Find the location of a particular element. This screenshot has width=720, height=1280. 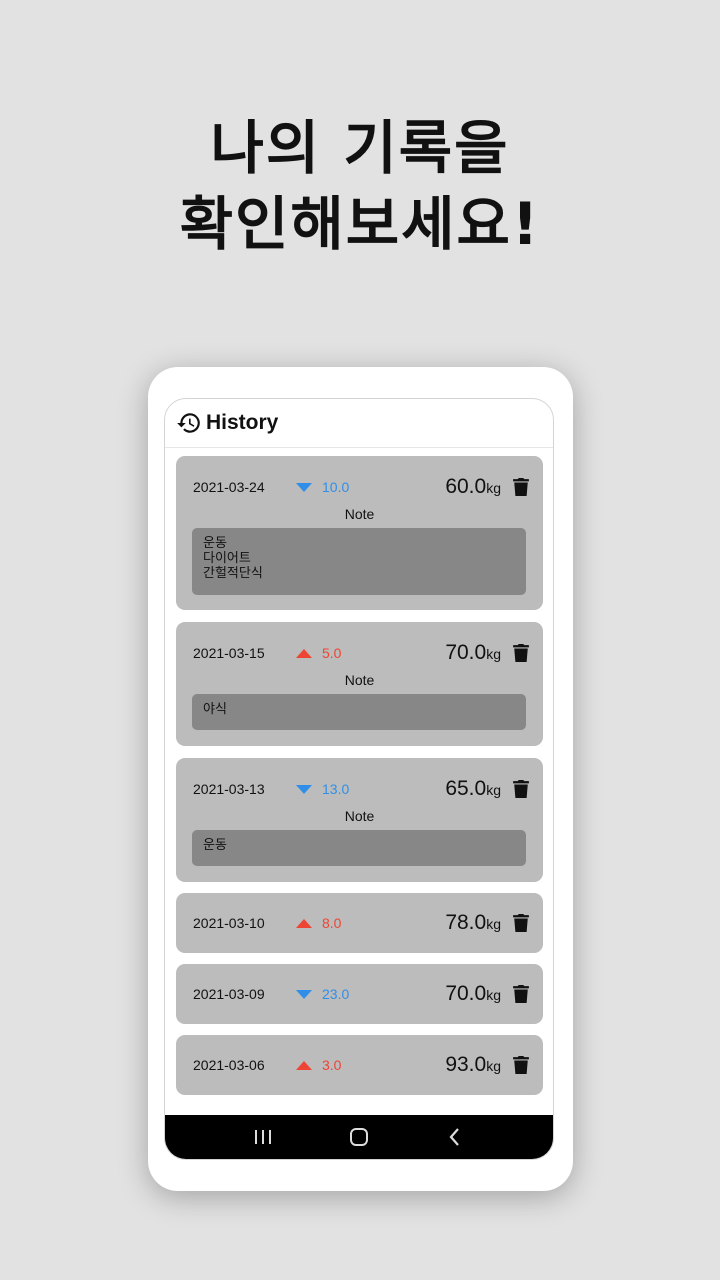

history-card: 2021-03-13 13.0 65.0kg Note 운동 is located at coordinates (359, 820).